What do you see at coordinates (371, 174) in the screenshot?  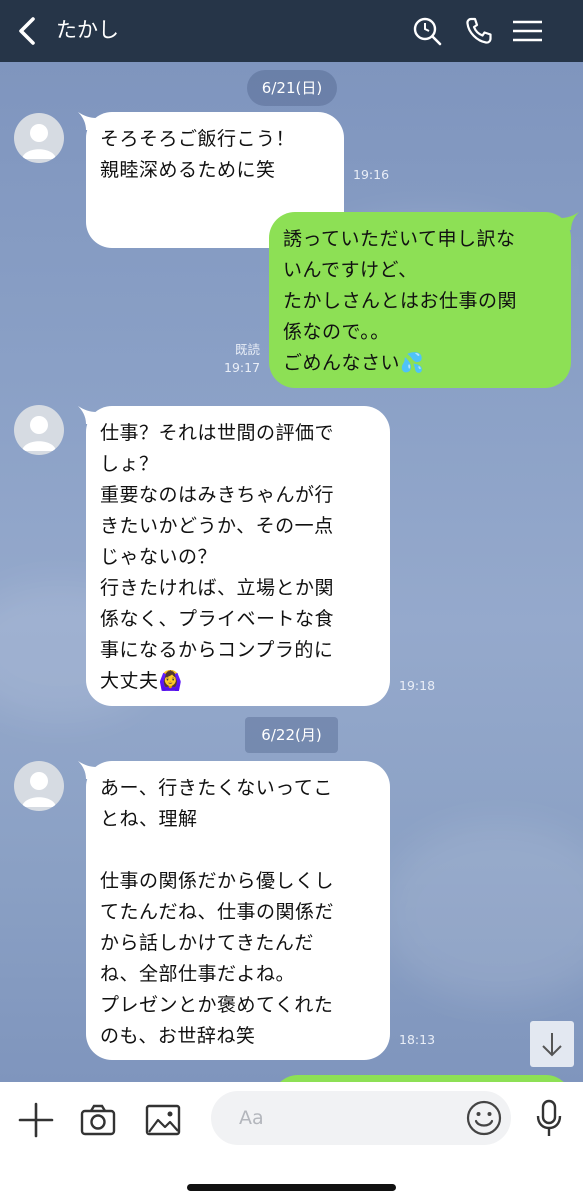 I see `message-time: 19:16` at bounding box center [371, 174].